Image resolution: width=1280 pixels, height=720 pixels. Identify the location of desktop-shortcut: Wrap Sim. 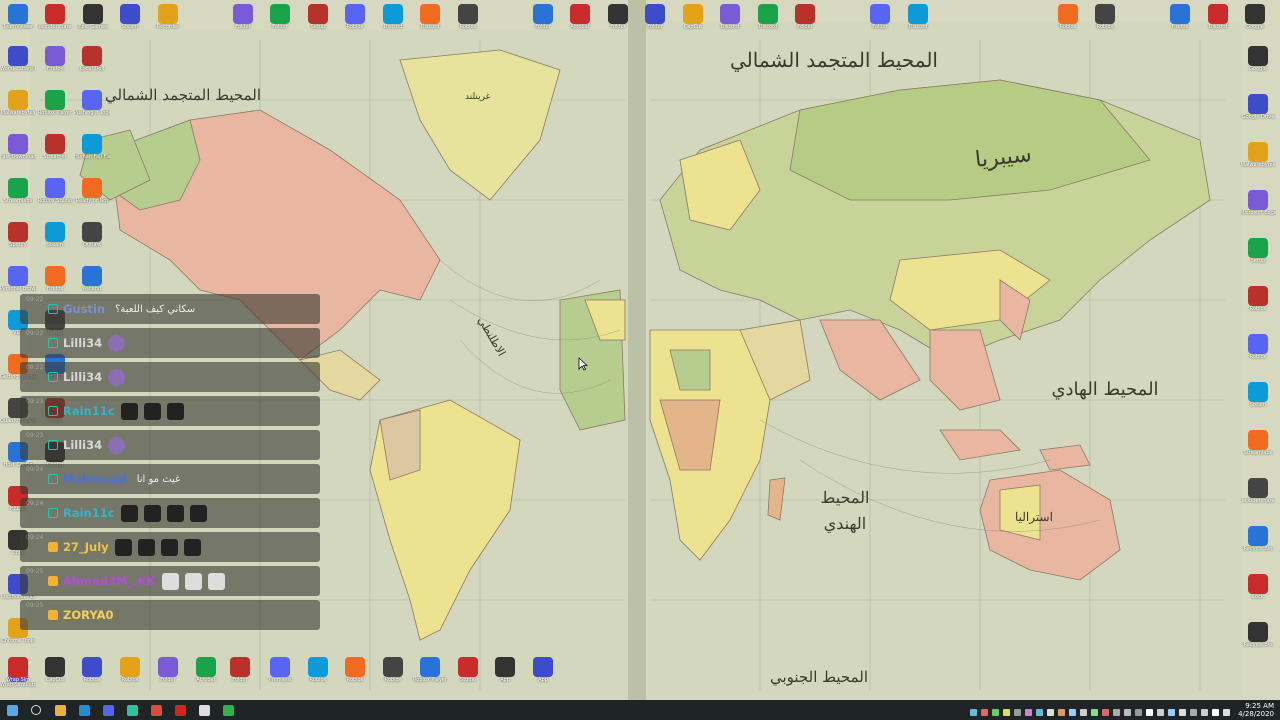
(18, 675).